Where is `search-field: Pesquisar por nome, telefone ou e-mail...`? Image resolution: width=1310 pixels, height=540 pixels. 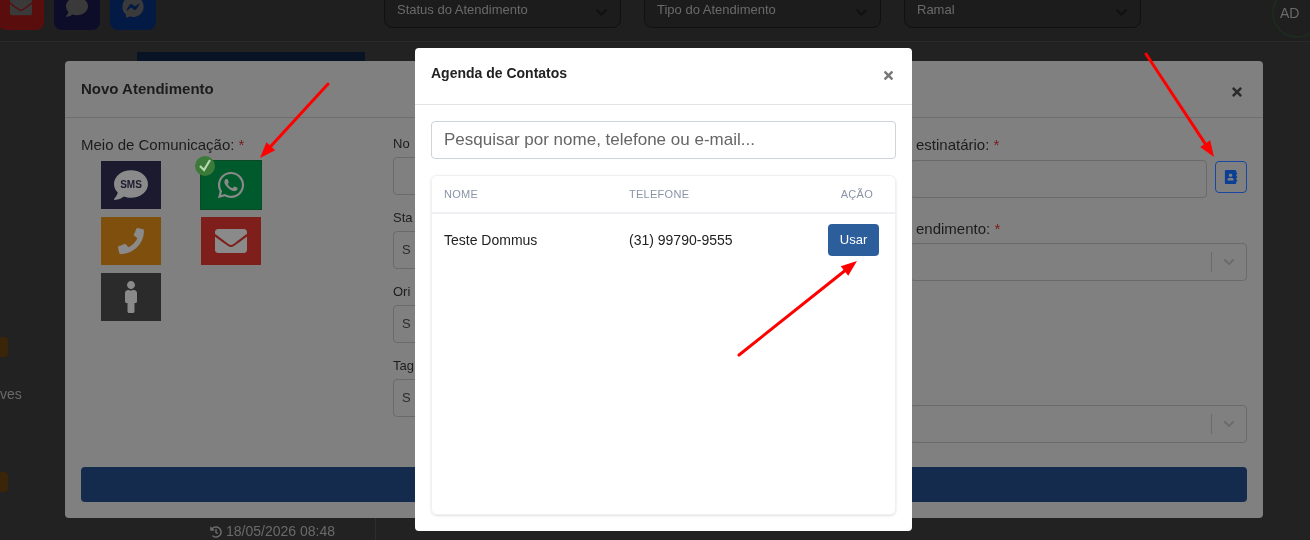
search-field: Pesquisar por nome, telefone ou e-mail... is located at coordinates (663, 140).